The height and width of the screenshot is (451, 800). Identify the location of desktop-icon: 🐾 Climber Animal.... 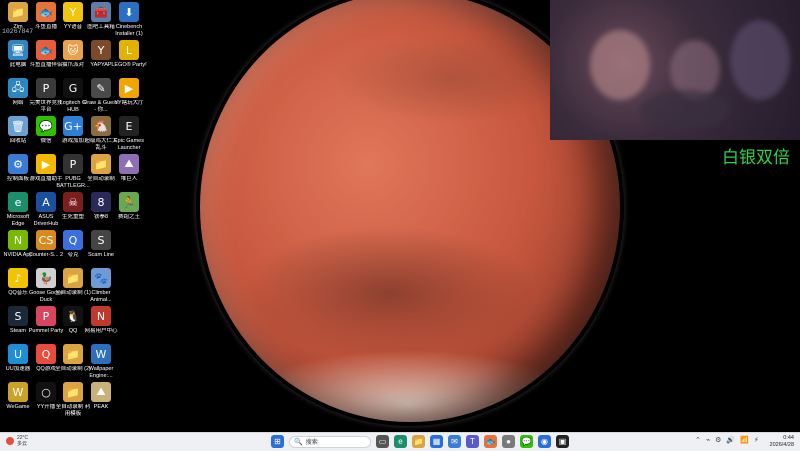
(101, 285).